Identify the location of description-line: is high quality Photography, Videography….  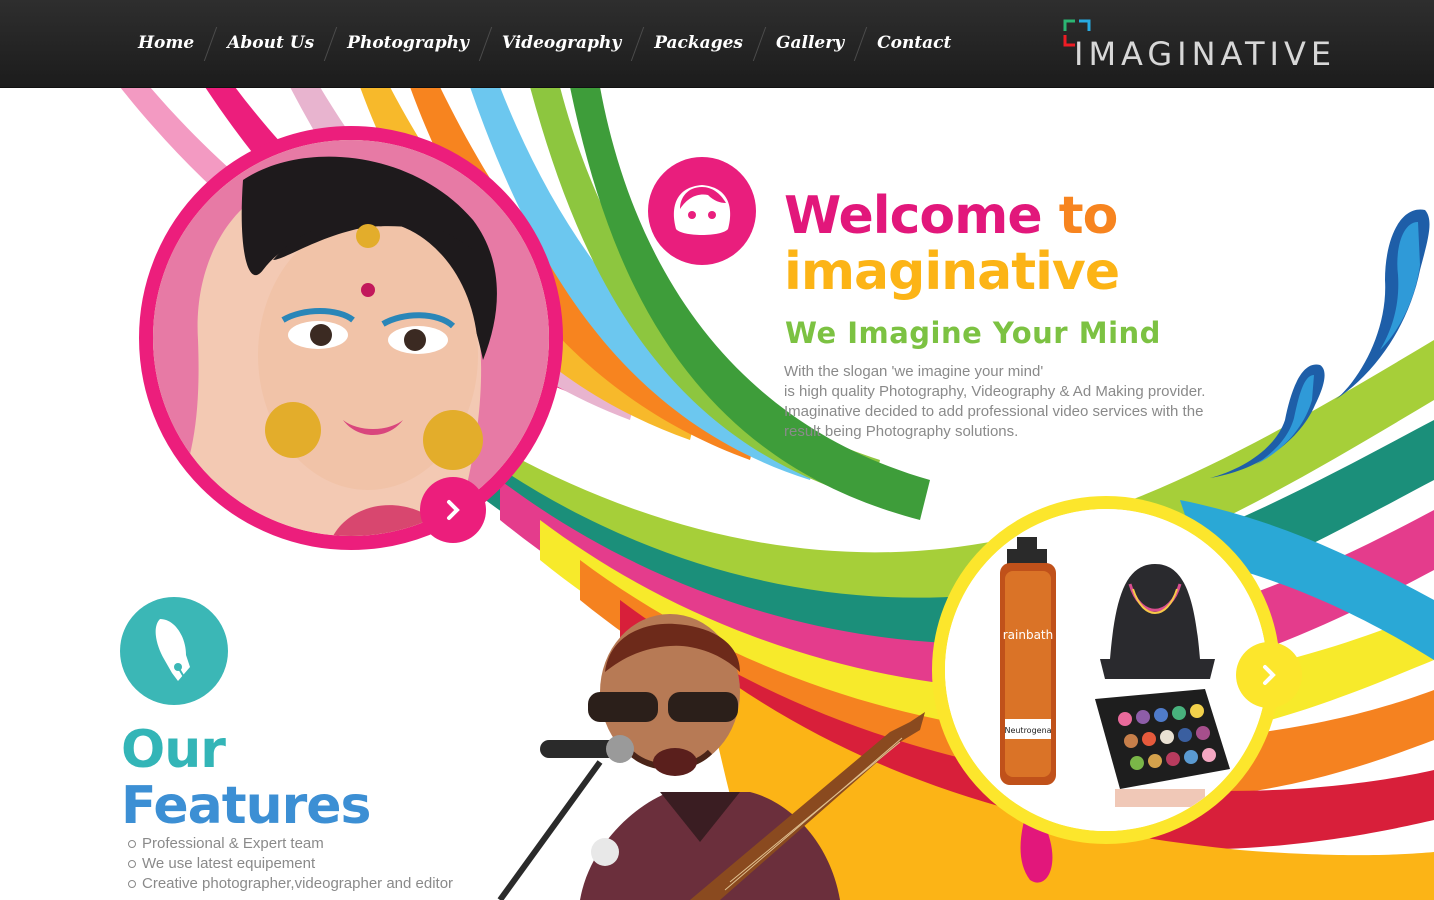
(995, 391).